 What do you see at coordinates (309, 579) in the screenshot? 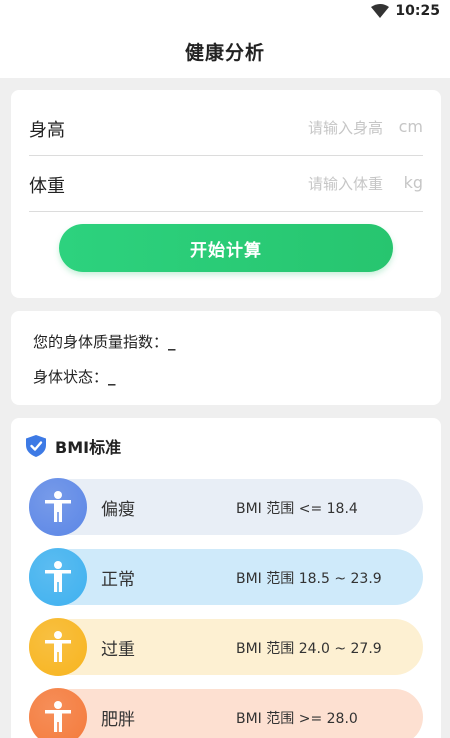
I see `bmi-item-range: BMI 范围 18.5 ~ 23.9` at bounding box center [309, 579].